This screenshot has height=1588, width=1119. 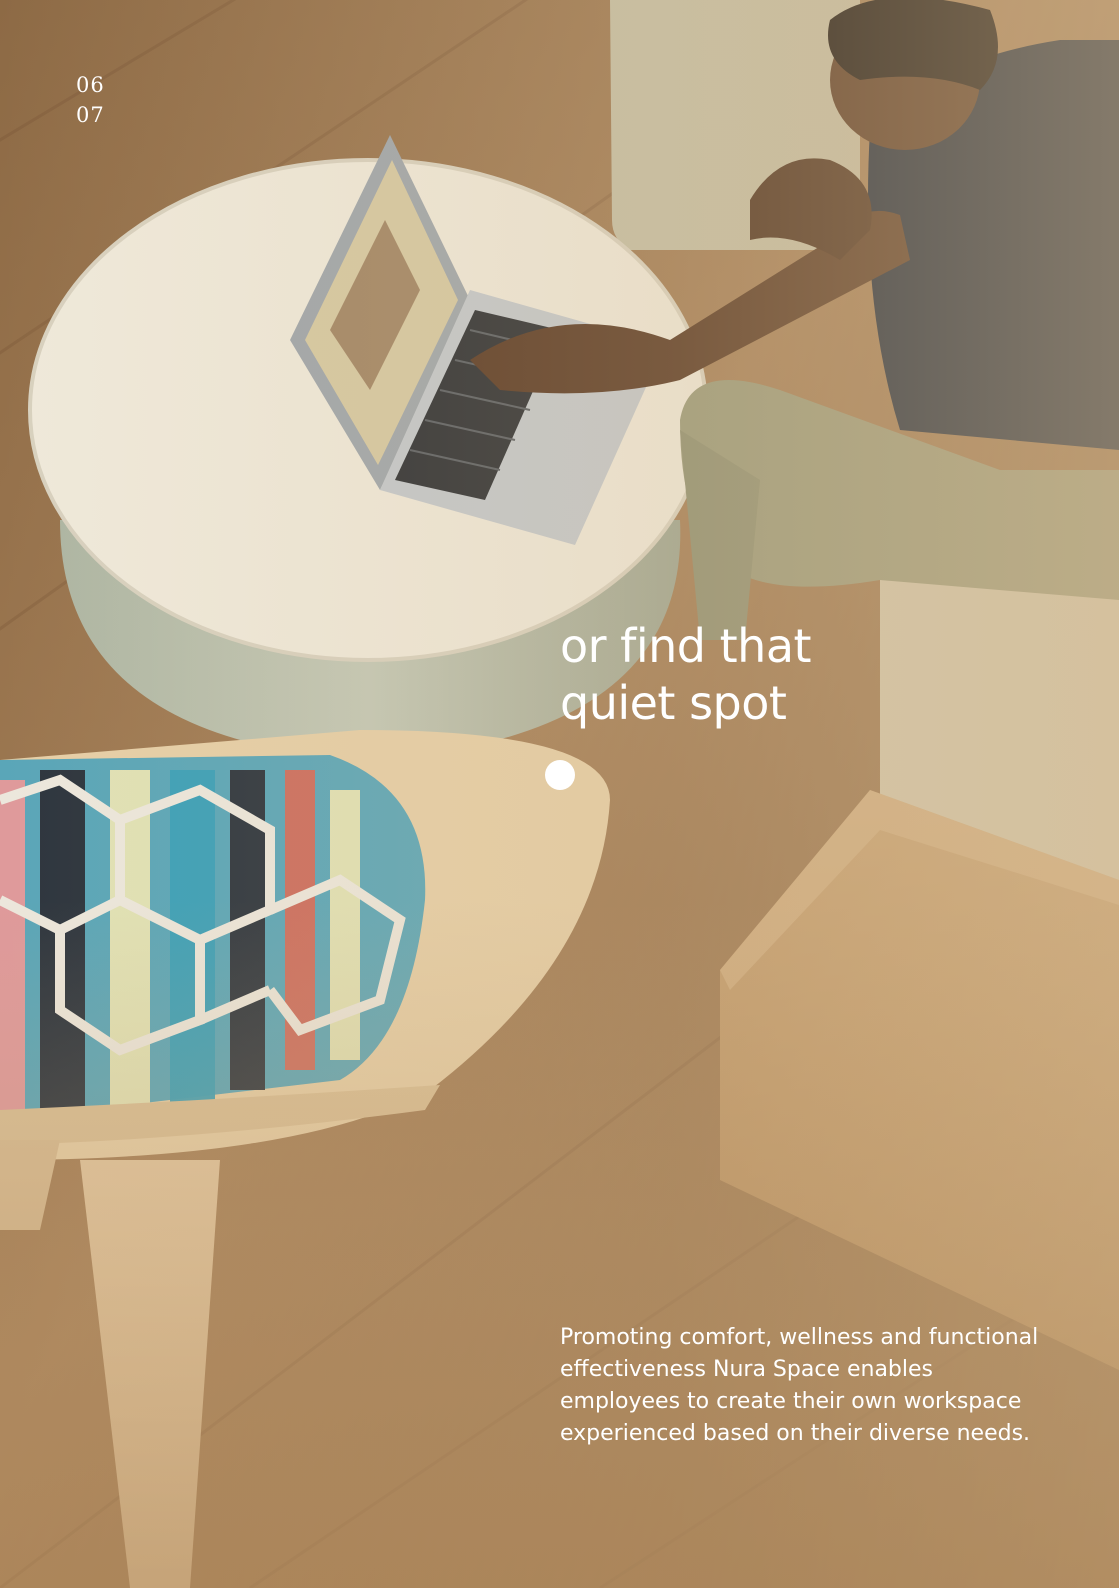 I want to click on page-numbers: 06 07, so click(x=90, y=100).